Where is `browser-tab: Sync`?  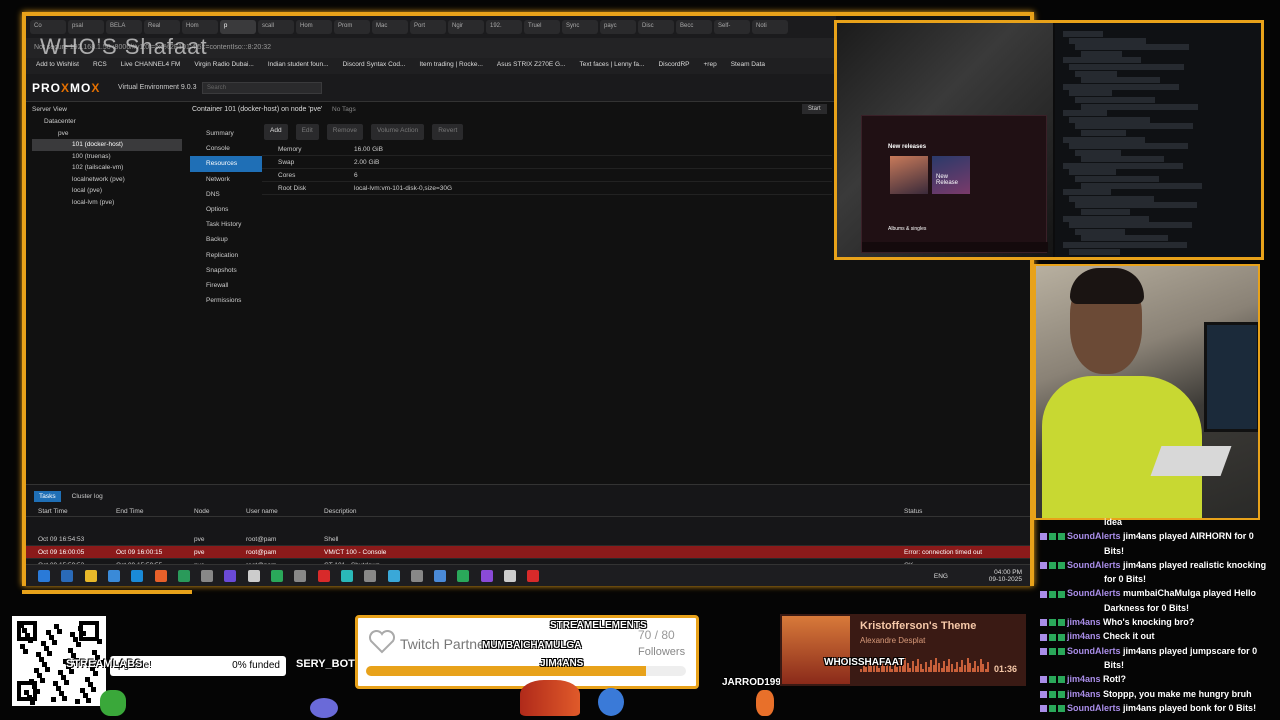 browser-tab: Sync is located at coordinates (580, 27).